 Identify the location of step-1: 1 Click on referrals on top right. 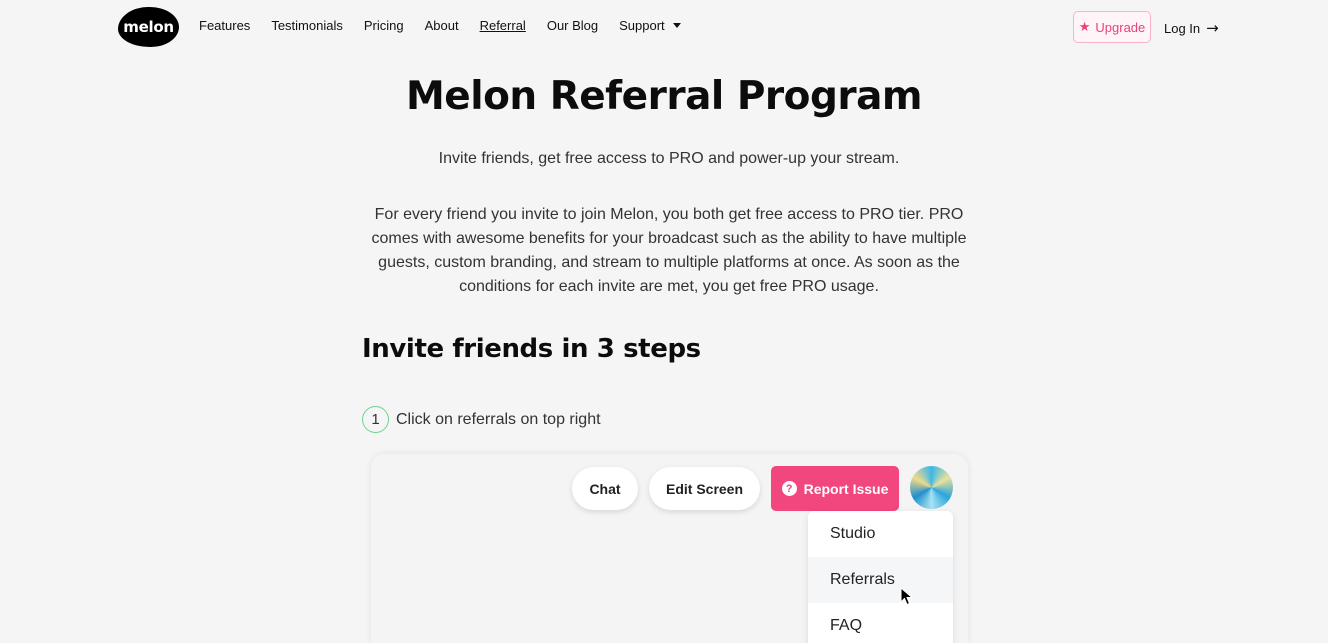
(481, 419).